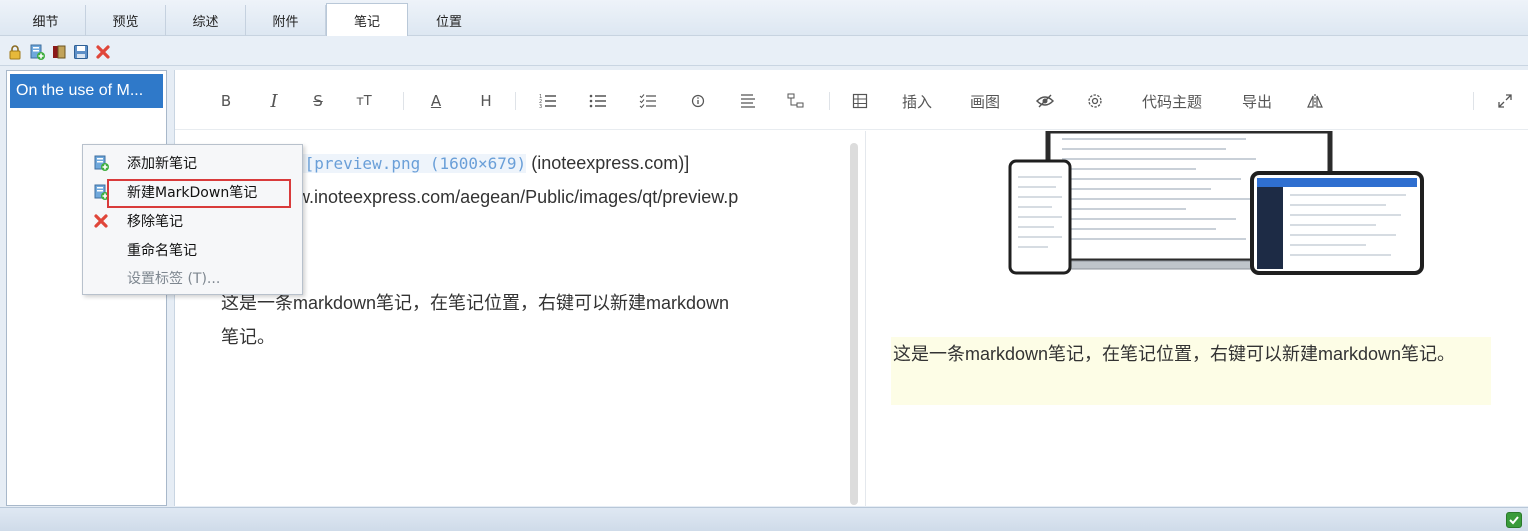 The width and height of the screenshot is (1528, 531). I want to click on fullscreen-icon, so click(1505, 101).